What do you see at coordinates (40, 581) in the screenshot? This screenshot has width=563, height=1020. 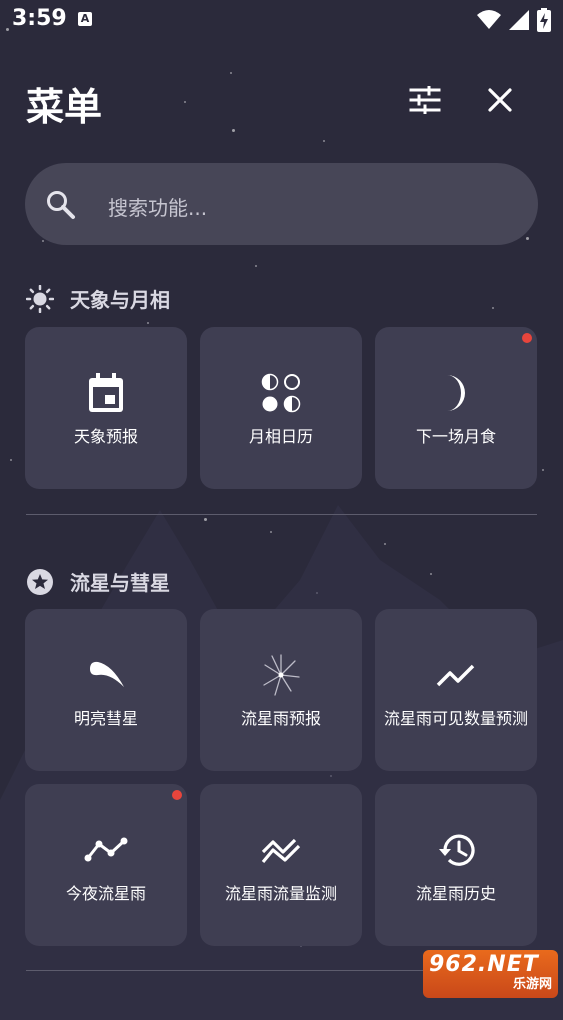 I see `star-circle-icon` at bounding box center [40, 581].